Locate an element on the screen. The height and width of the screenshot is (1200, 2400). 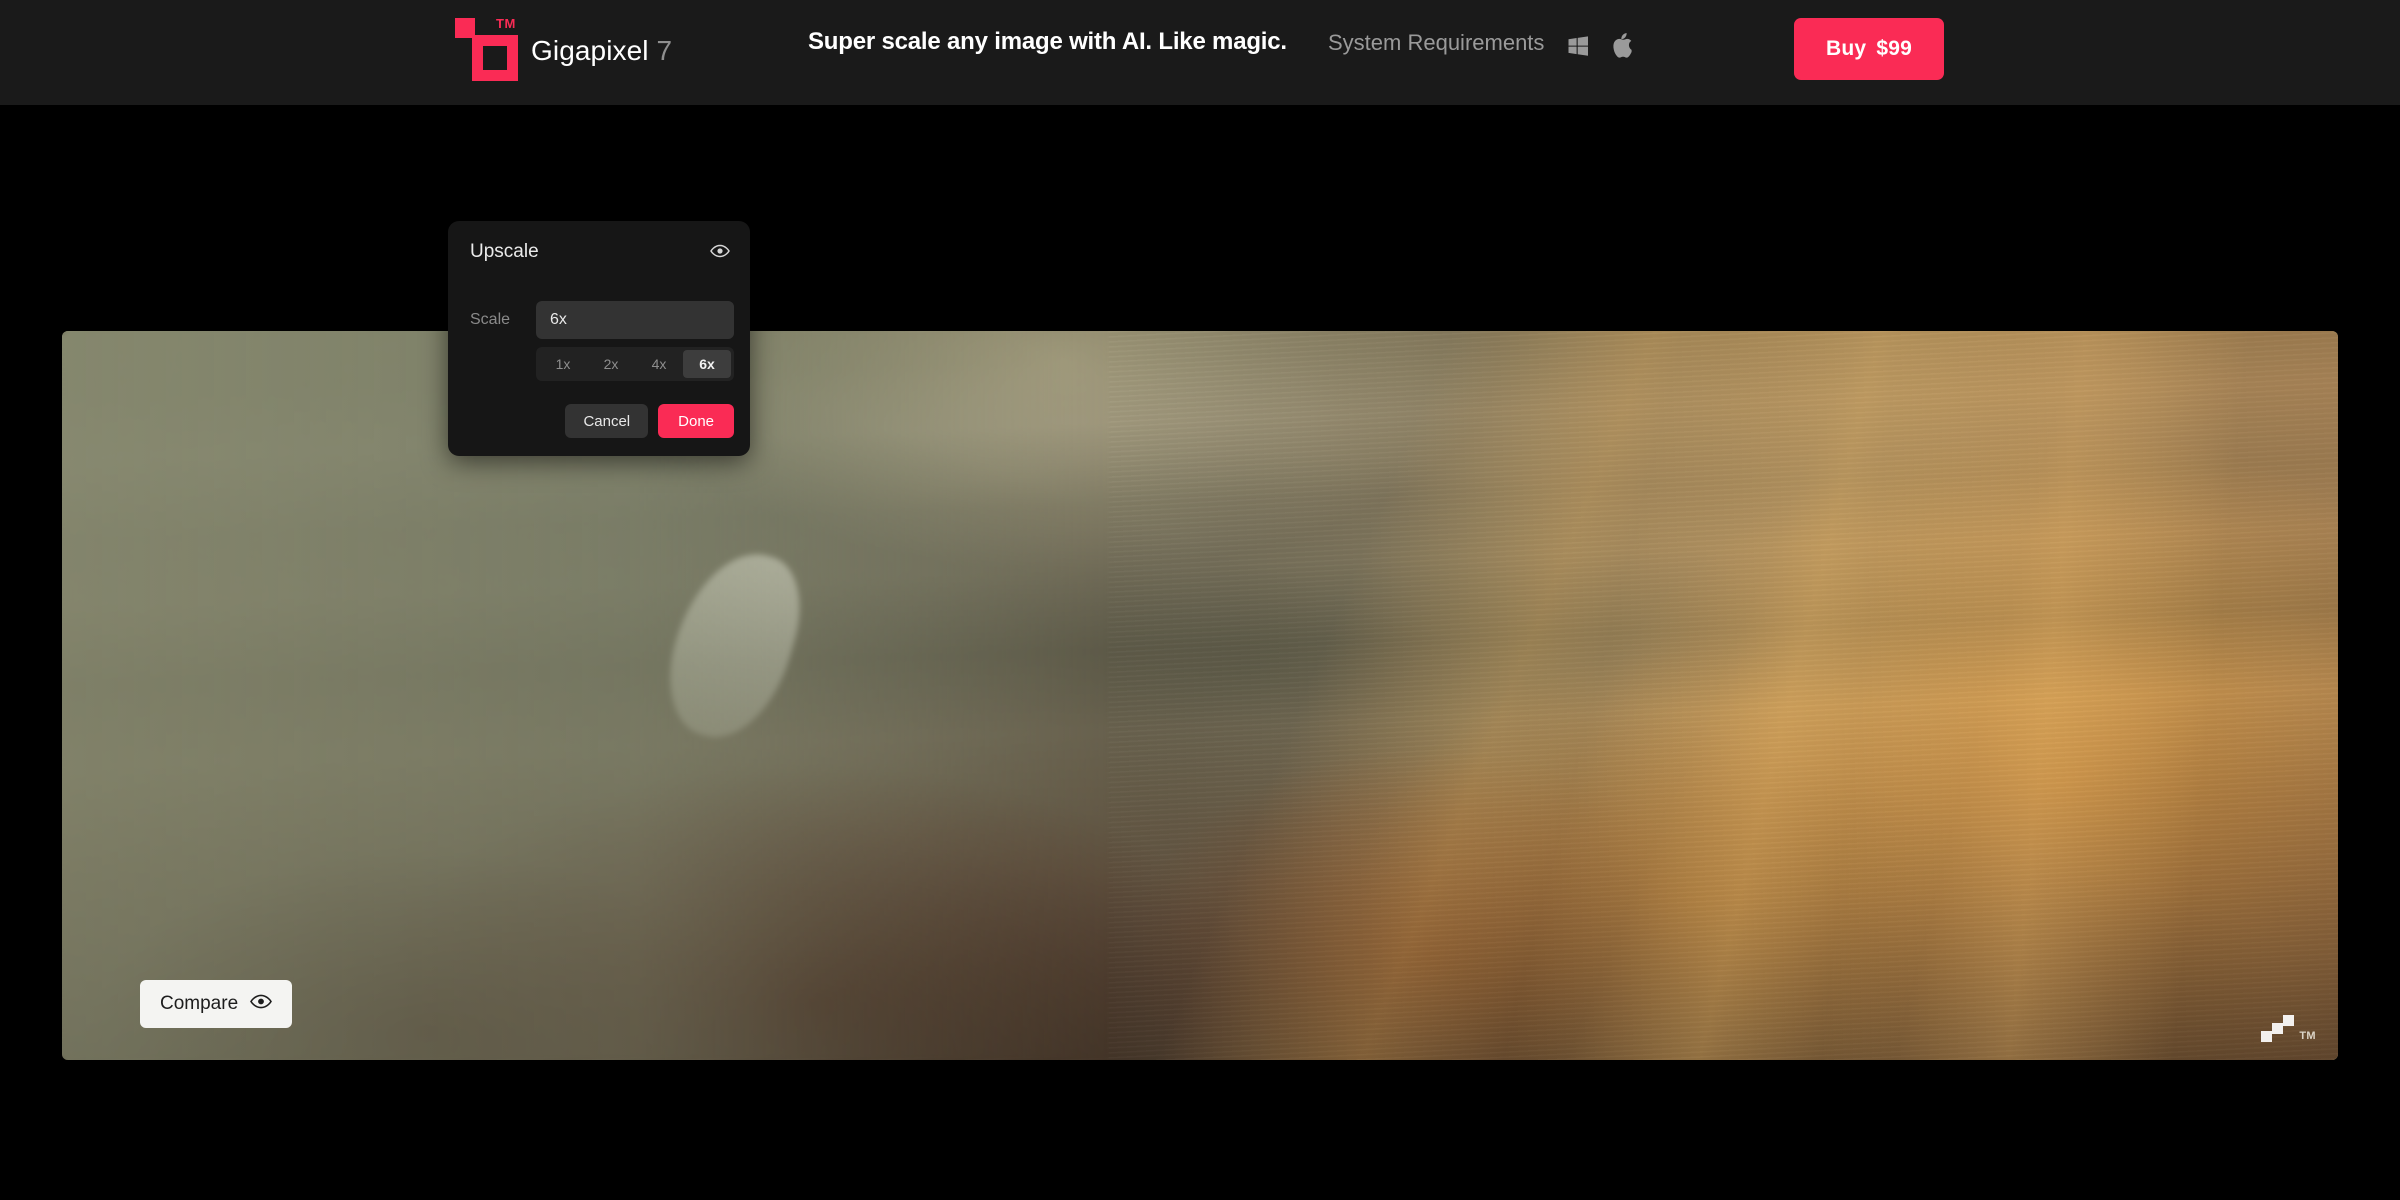
scale-row: Scale Max is located at coordinates (602, 320).